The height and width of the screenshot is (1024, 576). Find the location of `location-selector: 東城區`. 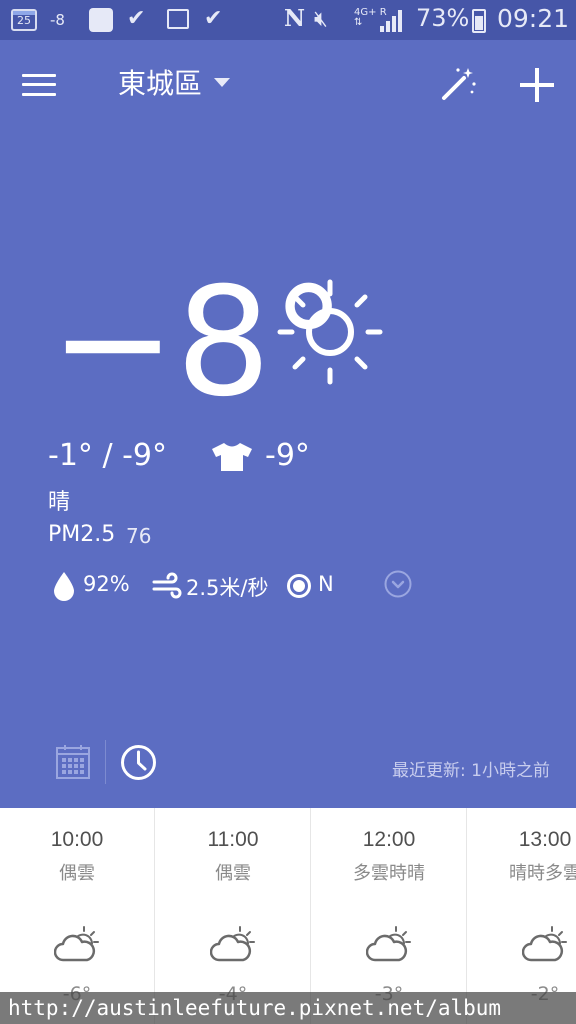

location-selector: 東城區 is located at coordinates (160, 82).